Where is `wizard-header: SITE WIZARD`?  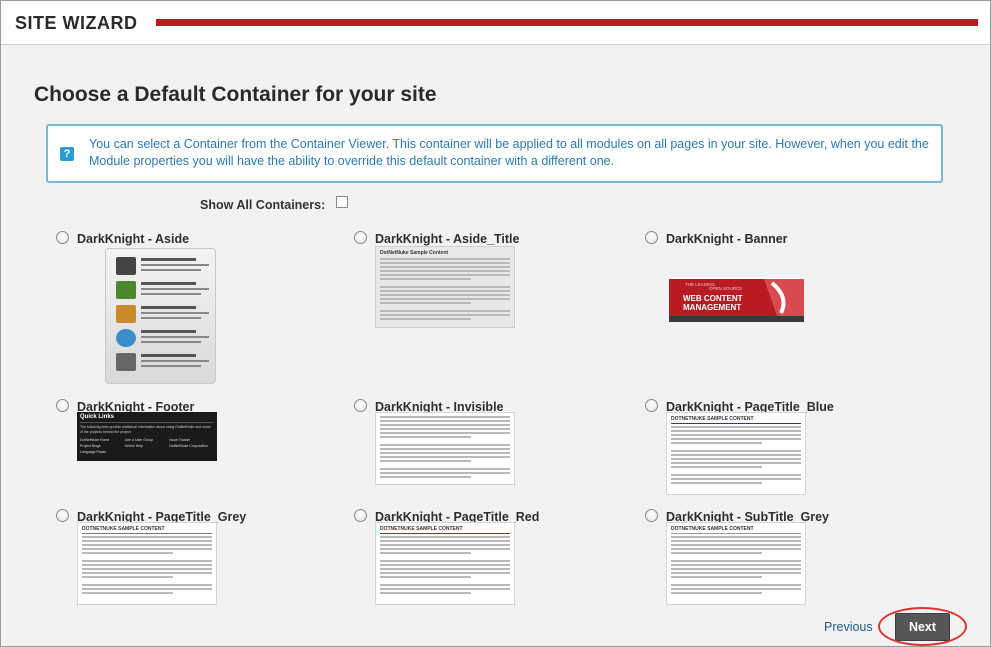
wizard-header: SITE WIZARD is located at coordinates (495, 23).